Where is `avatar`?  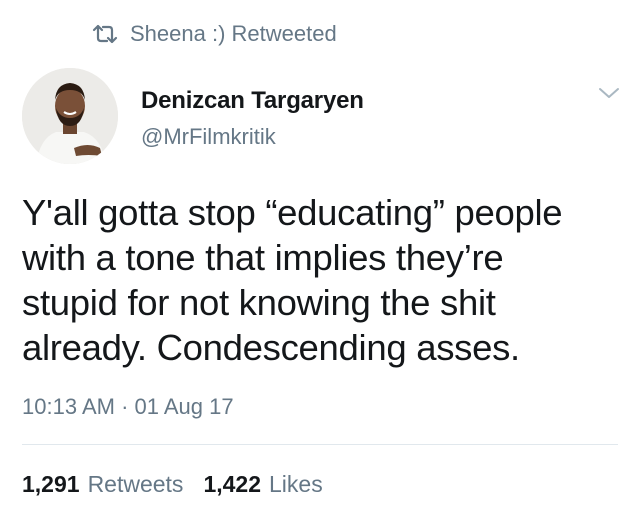 avatar is located at coordinates (70, 116).